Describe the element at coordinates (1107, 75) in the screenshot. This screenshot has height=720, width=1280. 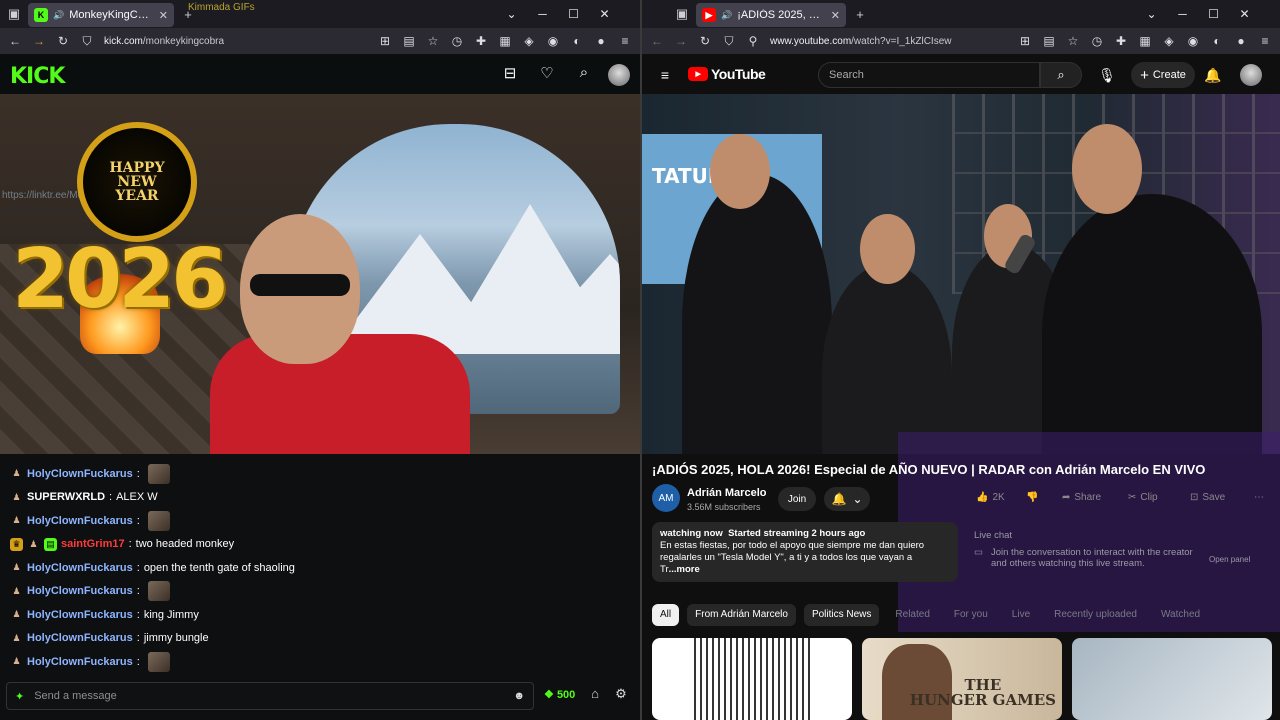
I see `voice-search-icon: 🎙` at that location.